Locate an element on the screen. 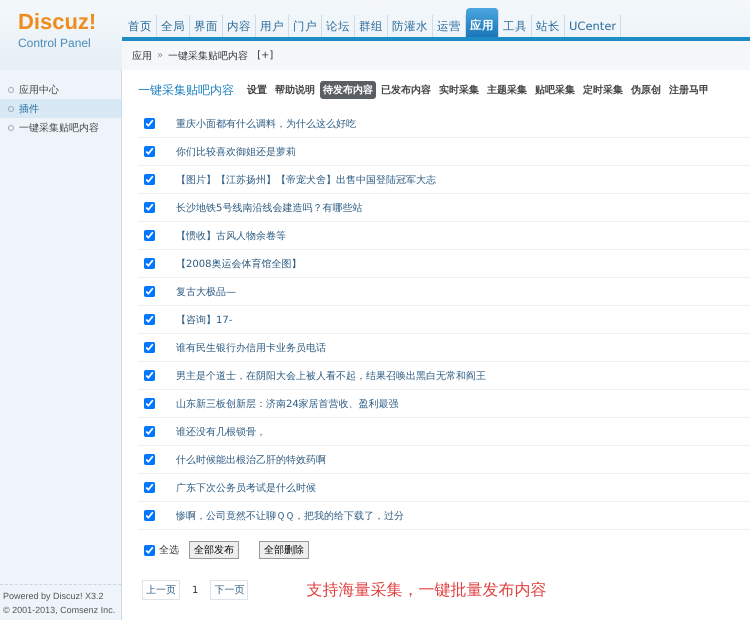 This screenshot has height=620, width=750. nav-tab: UCenter is located at coordinates (593, 26).